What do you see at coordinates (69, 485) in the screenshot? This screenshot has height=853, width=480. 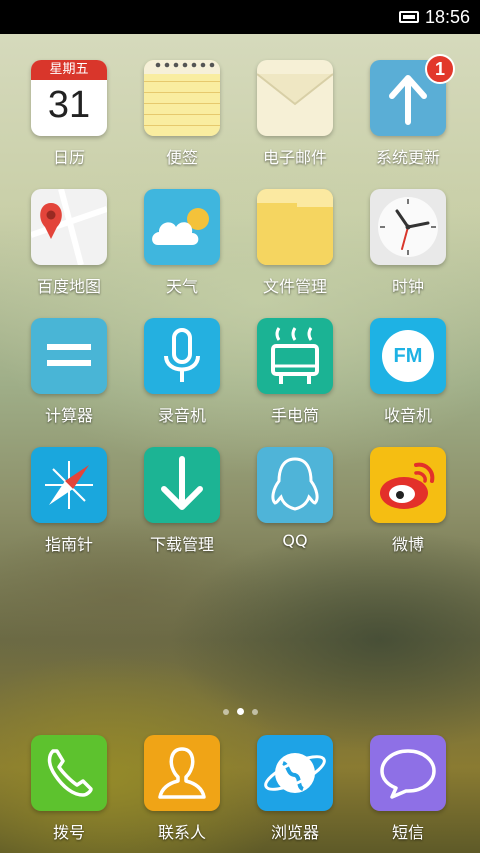 I see `compass-icon` at bounding box center [69, 485].